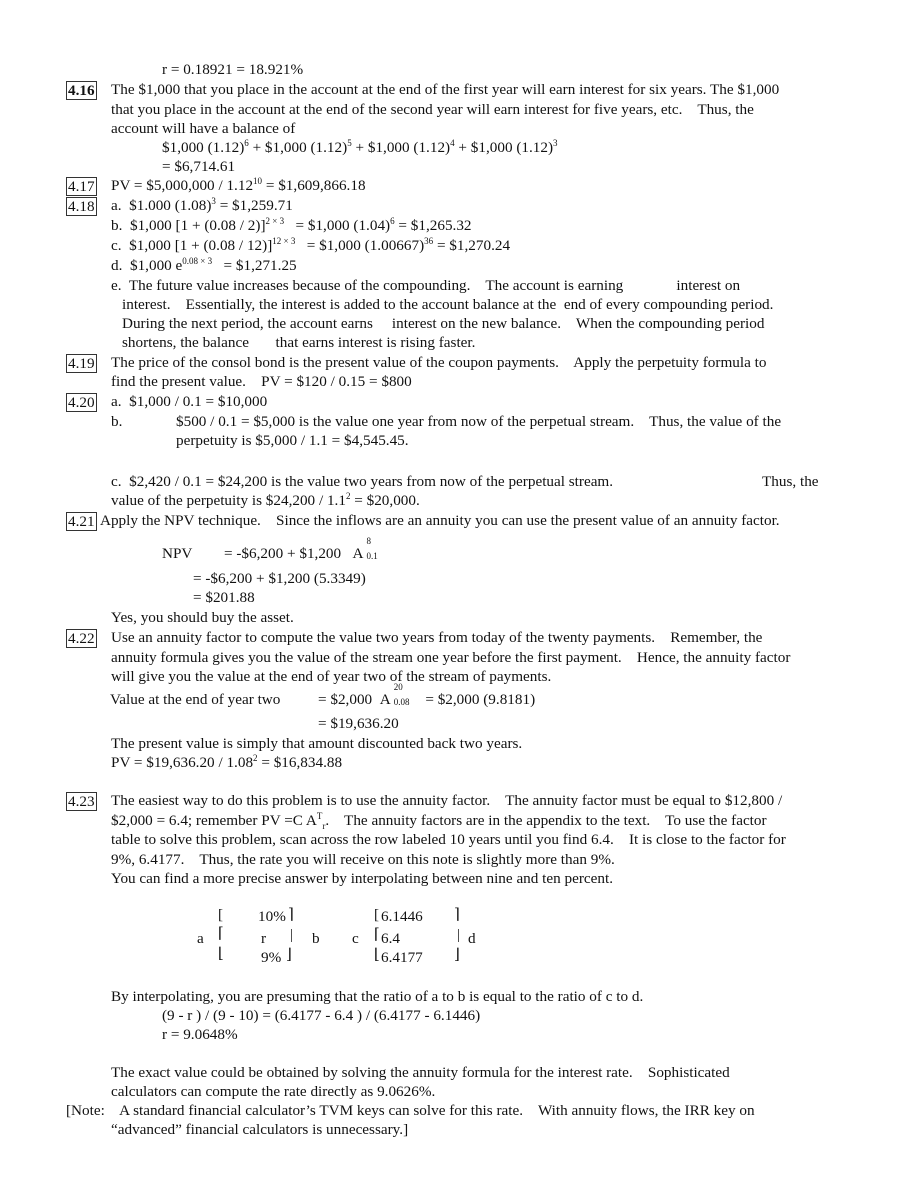  I want to click on value-end-year-two-label: Value at the end of year two, so click(195, 699).